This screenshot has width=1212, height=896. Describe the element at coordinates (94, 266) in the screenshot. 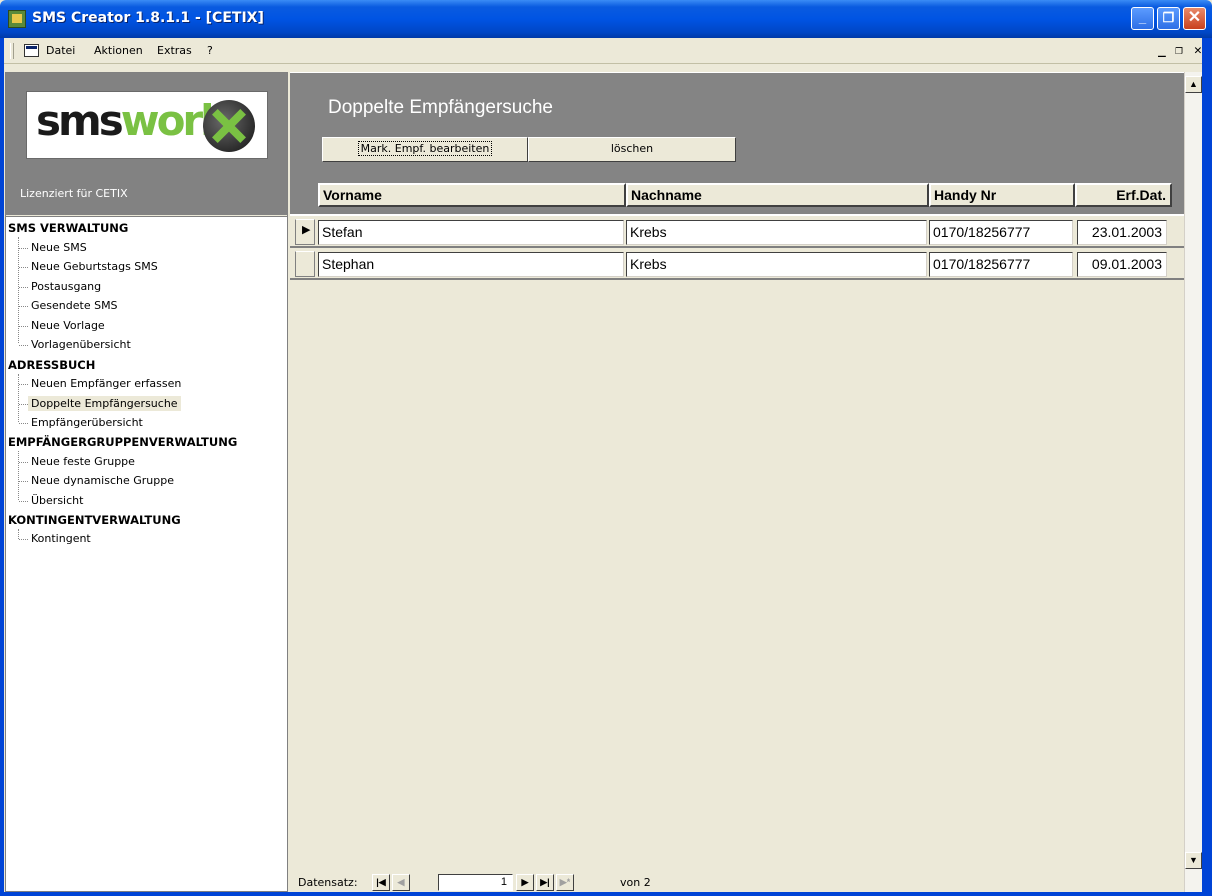

I see `tree-item-neue-geburtstags-sms: Neue Geburtstags SMS` at that location.